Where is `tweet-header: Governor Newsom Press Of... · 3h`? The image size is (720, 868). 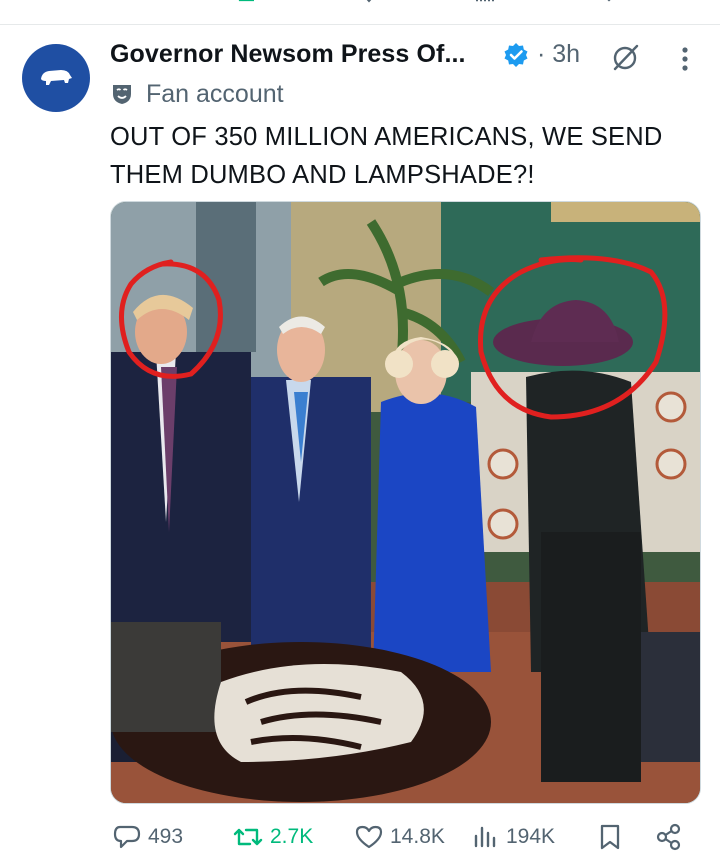 tweet-header: Governor Newsom Press Of... · 3h is located at coordinates (410, 55).